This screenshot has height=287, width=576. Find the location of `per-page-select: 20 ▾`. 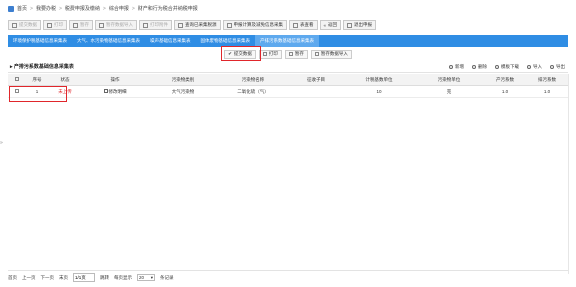

per-page-select: 20 ▾ is located at coordinates (146, 277).